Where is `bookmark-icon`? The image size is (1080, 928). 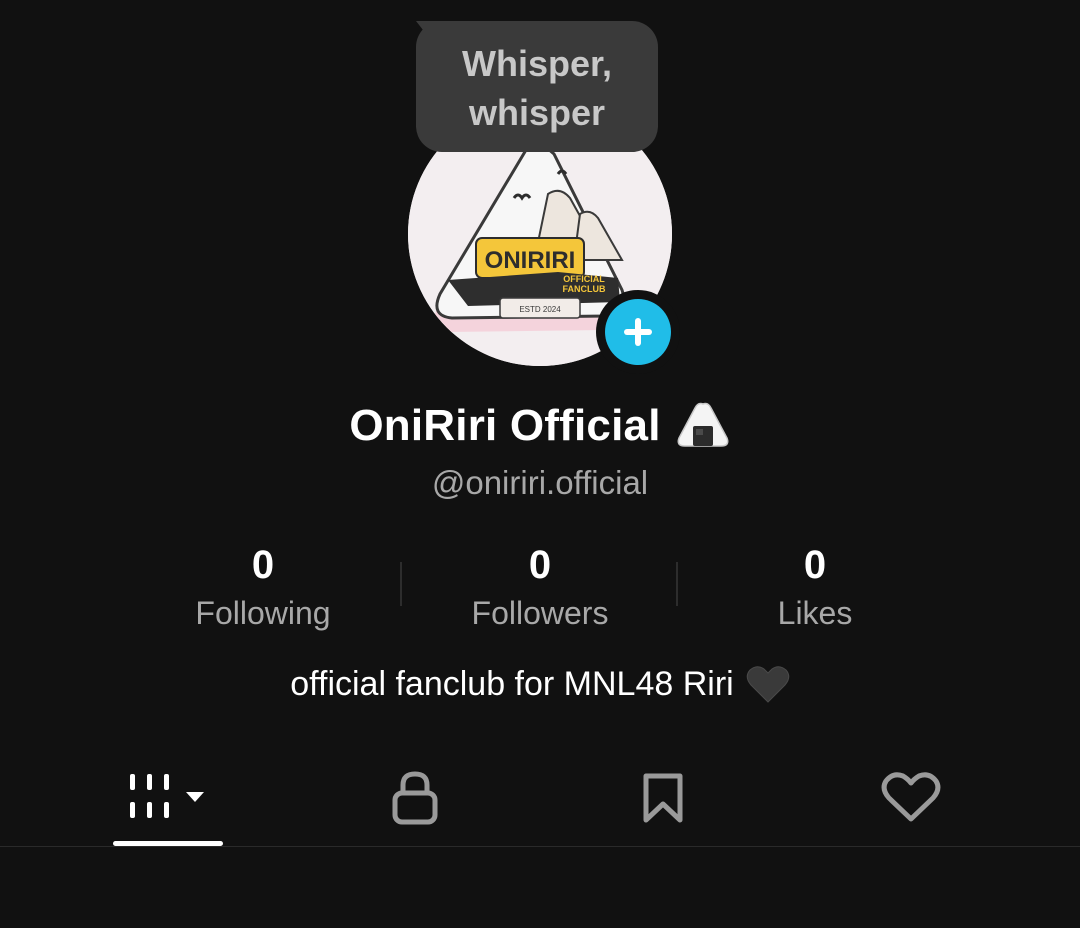 bookmark-icon is located at coordinates (663, 798).